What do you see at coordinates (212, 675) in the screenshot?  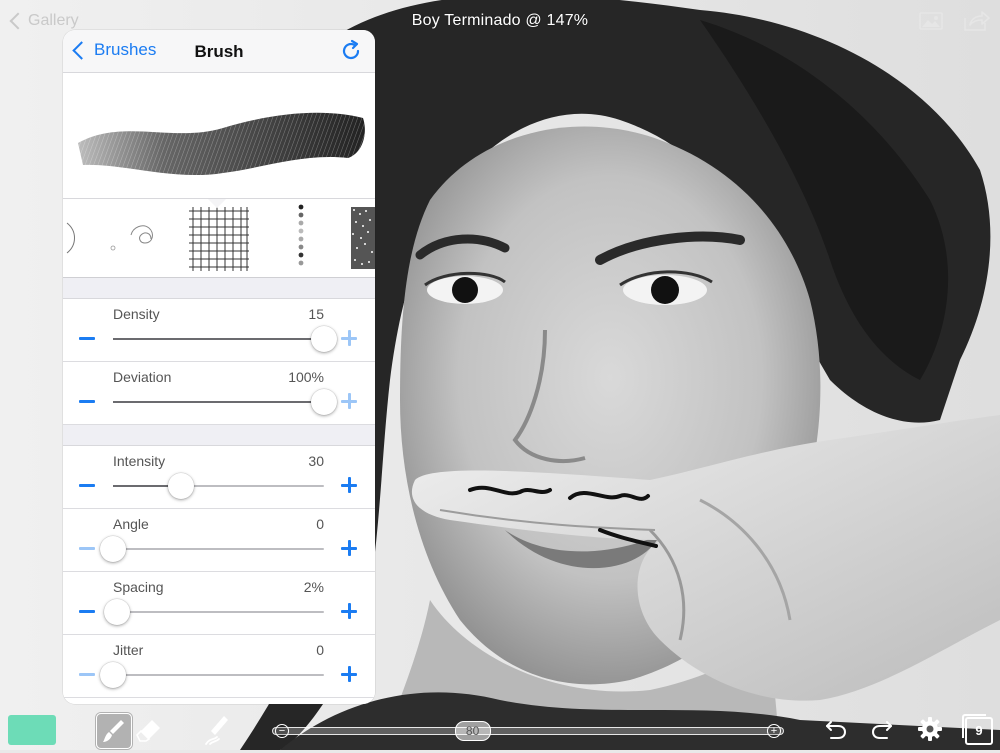 I see `jitter-slider` at bounding box center [212, 675].